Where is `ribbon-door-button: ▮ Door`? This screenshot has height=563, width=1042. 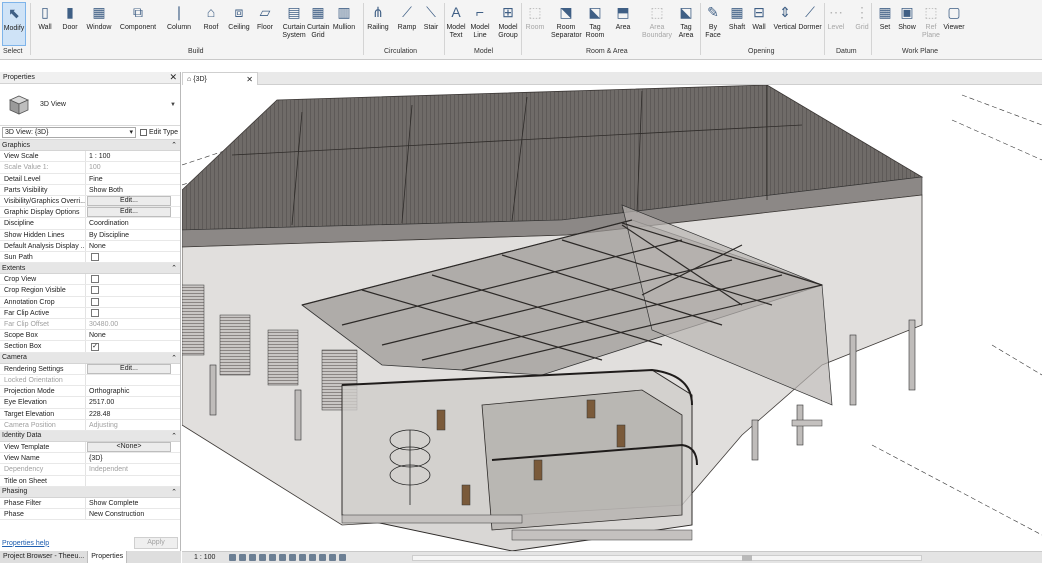
ribbon-door-button: ▮ Door is located at coordinates (70, 24).